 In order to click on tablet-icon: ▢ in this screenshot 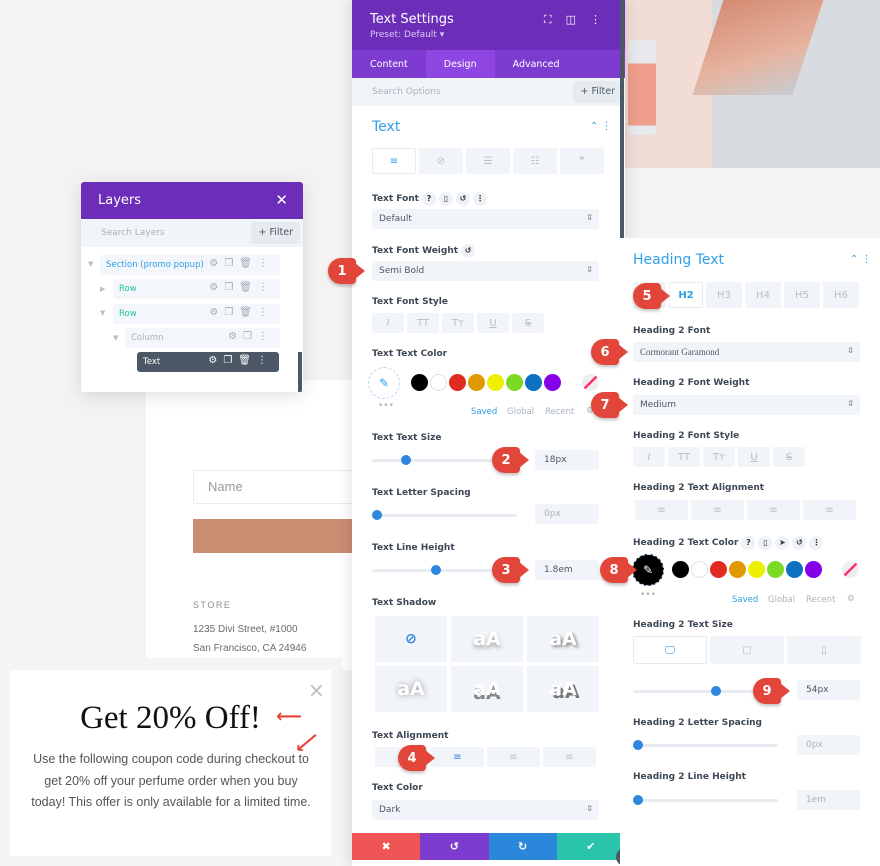, I will do `click(747, 650)`.